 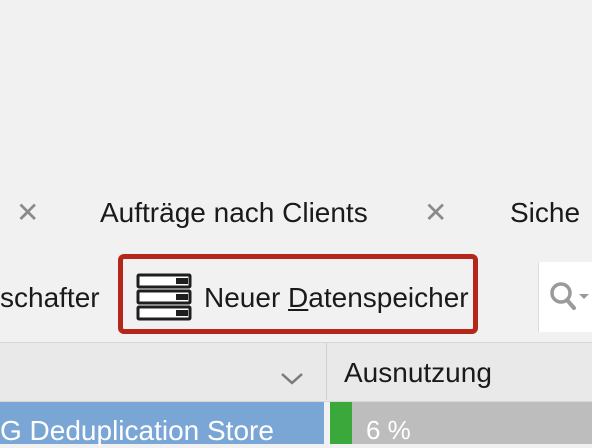 What do you see at coordinates (326, 371) in the screenshot?
I see `column-divider` at bounding box center [326, 371].